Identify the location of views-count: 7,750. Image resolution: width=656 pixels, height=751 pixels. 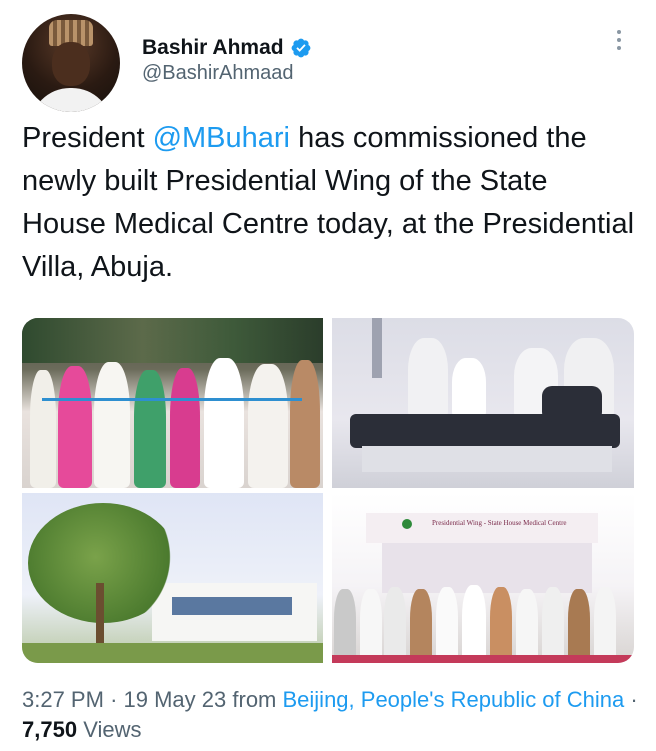
(50, 729).